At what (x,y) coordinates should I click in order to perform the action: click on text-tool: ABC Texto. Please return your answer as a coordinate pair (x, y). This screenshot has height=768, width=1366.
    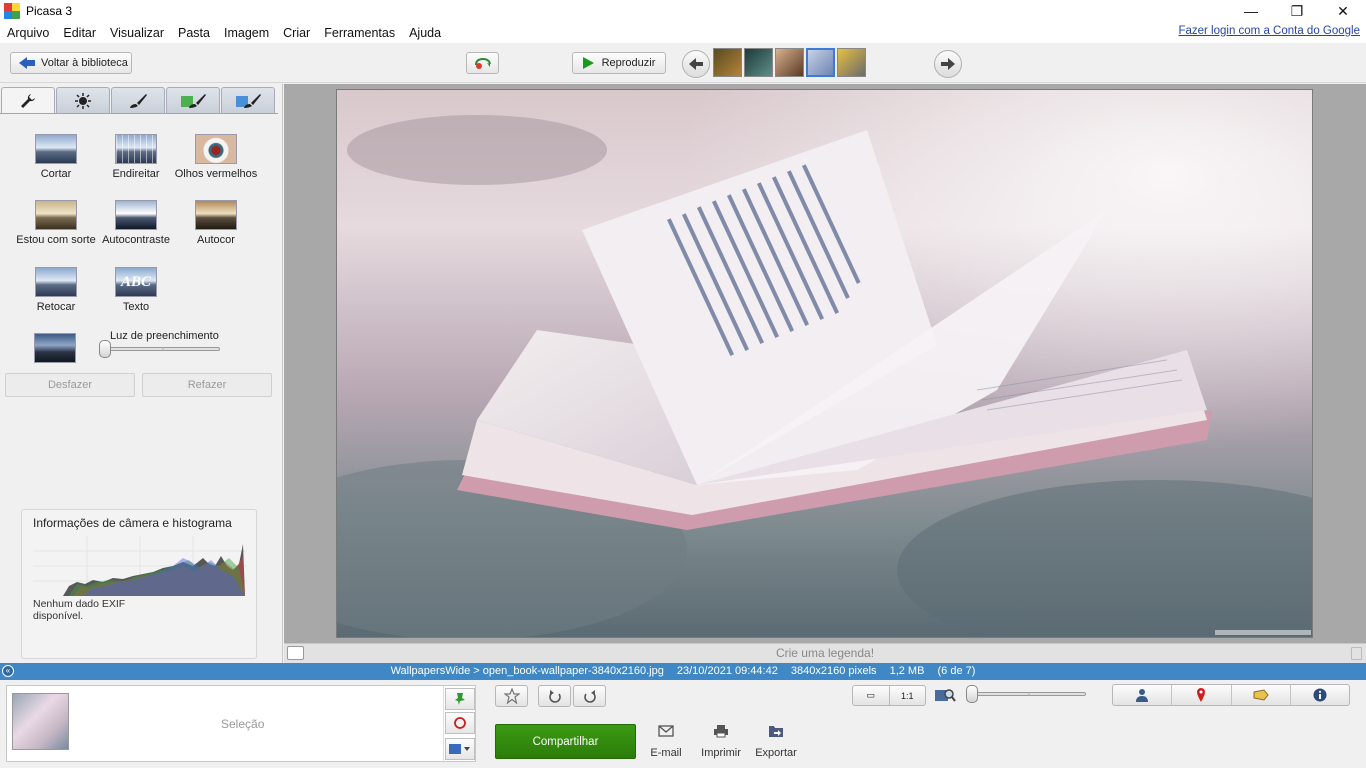
    Looking at the image, I should click on (136, 290).